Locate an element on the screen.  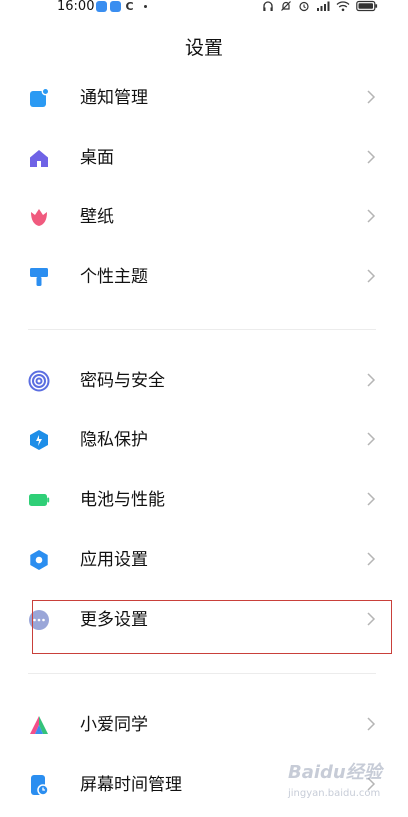
baidu-jingyan-watermark: Bai⁠du经验 jingyan.baidu.com is located at coordinates (343, 784).